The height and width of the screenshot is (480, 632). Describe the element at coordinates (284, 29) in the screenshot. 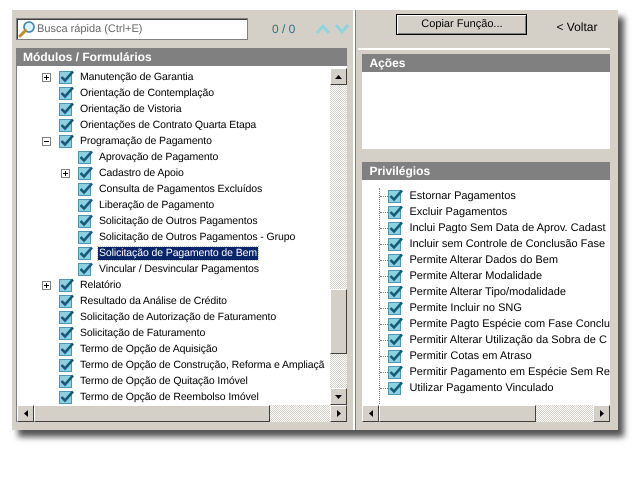

I see `match-count: 0 / 0` at that location.